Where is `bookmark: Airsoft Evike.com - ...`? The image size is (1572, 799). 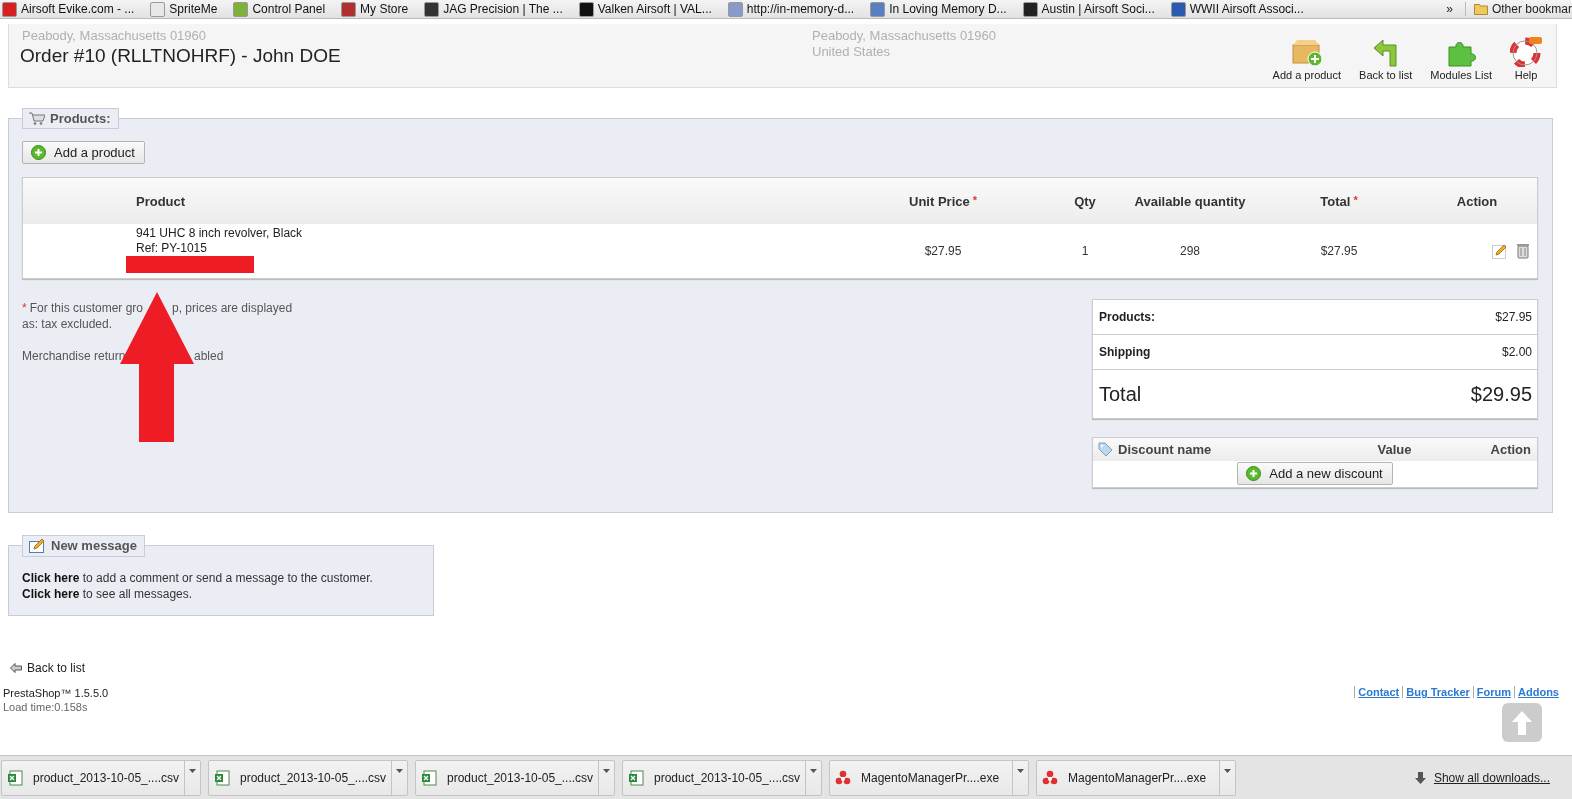
bookmark: Airsoft Evike.com - ... is located at coordinates (67, 9).